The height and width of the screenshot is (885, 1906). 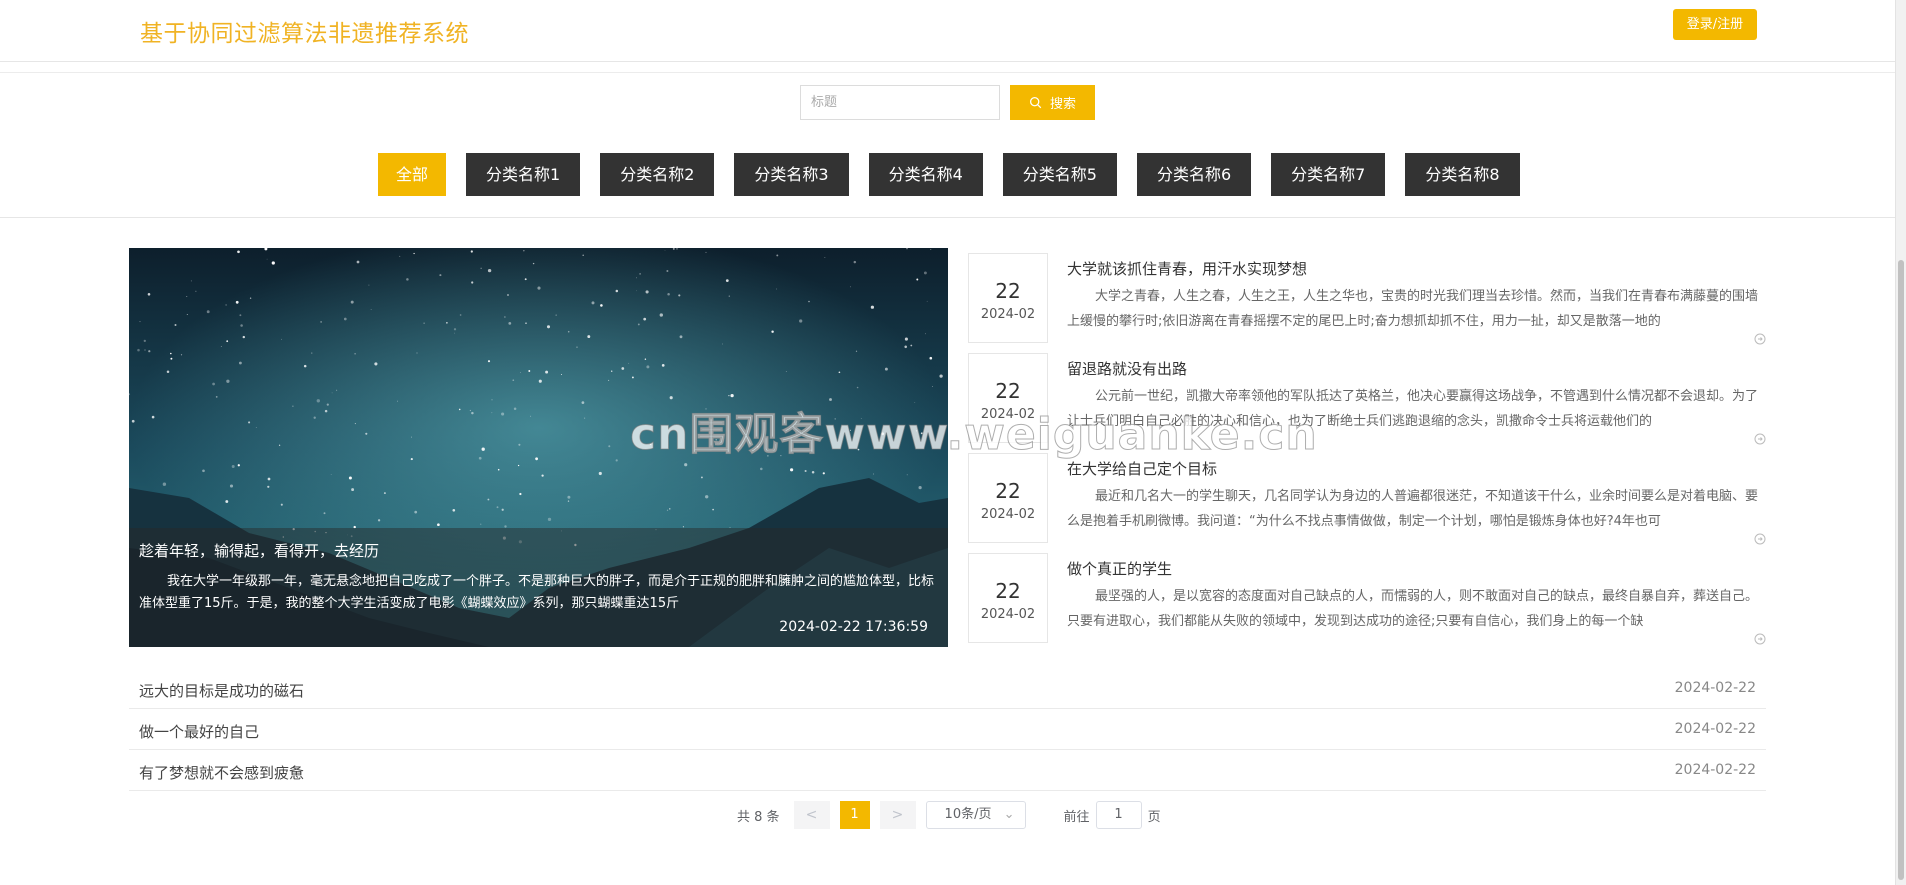 What do you see at coordinates (1059, 174) in the screenshot?
I see `category-tab-5: 分类名称5` at bounding box center [1059, 174].